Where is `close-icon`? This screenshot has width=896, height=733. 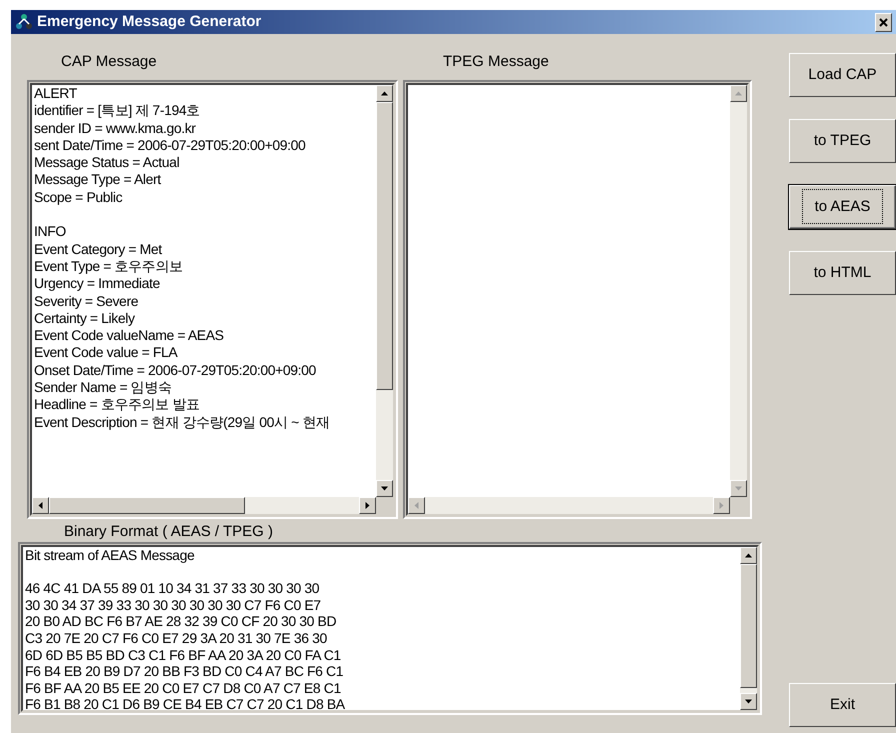
close-icon is located at coordinates (883, 22).